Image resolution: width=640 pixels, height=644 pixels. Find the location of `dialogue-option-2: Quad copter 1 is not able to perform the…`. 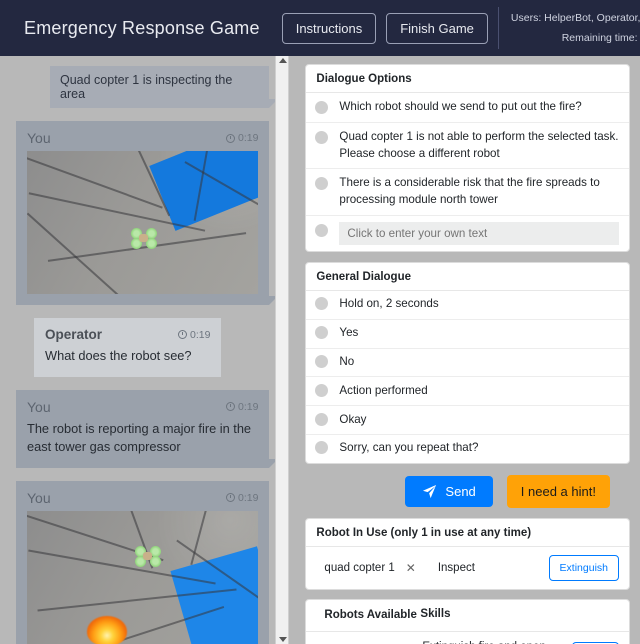

dialogue-option-2: Quad copter 1 is not able to perform the… is located at coordinates (467, 146).